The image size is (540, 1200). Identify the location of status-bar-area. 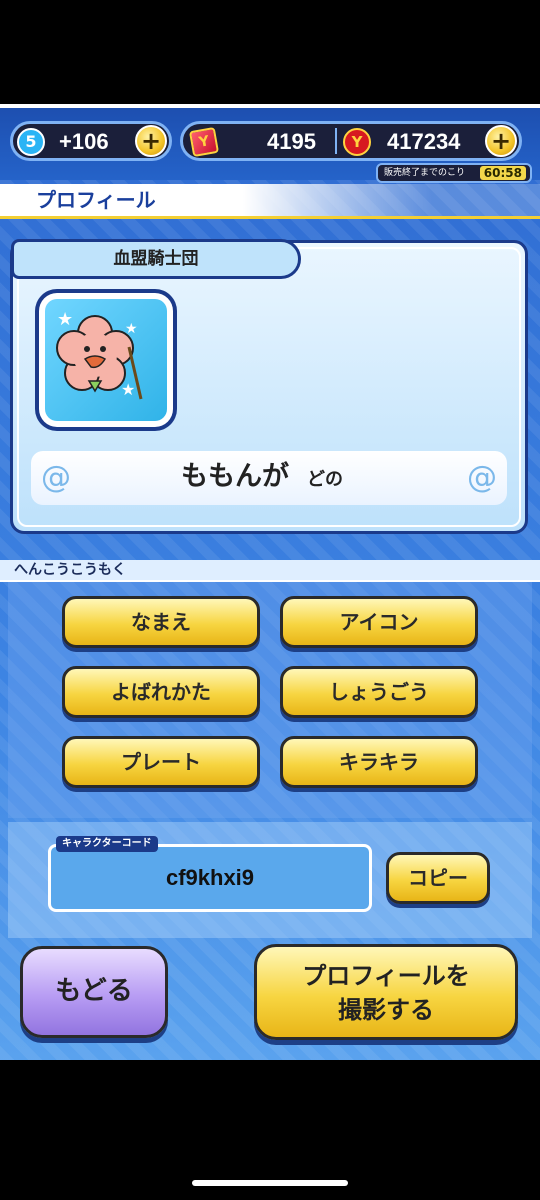
(270, 52).